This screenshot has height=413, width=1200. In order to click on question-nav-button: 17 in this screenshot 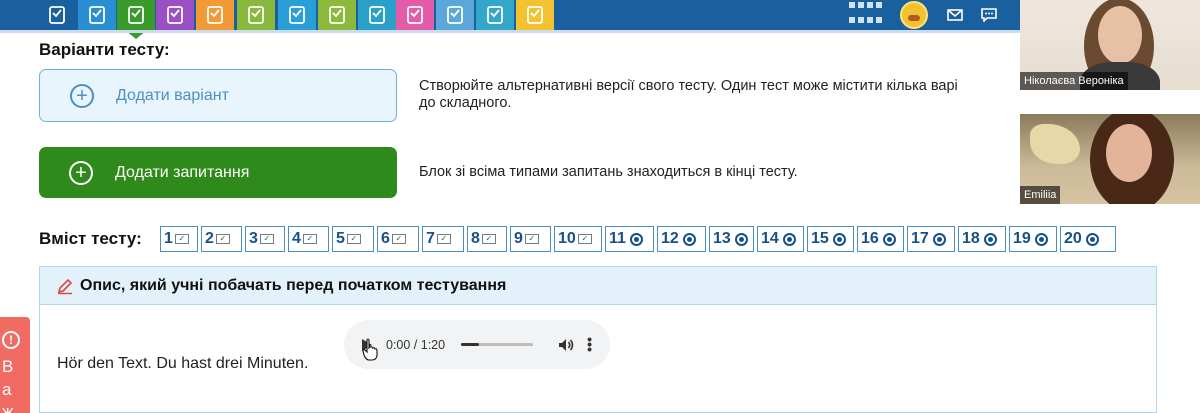, I will do `click(931, 239)`.